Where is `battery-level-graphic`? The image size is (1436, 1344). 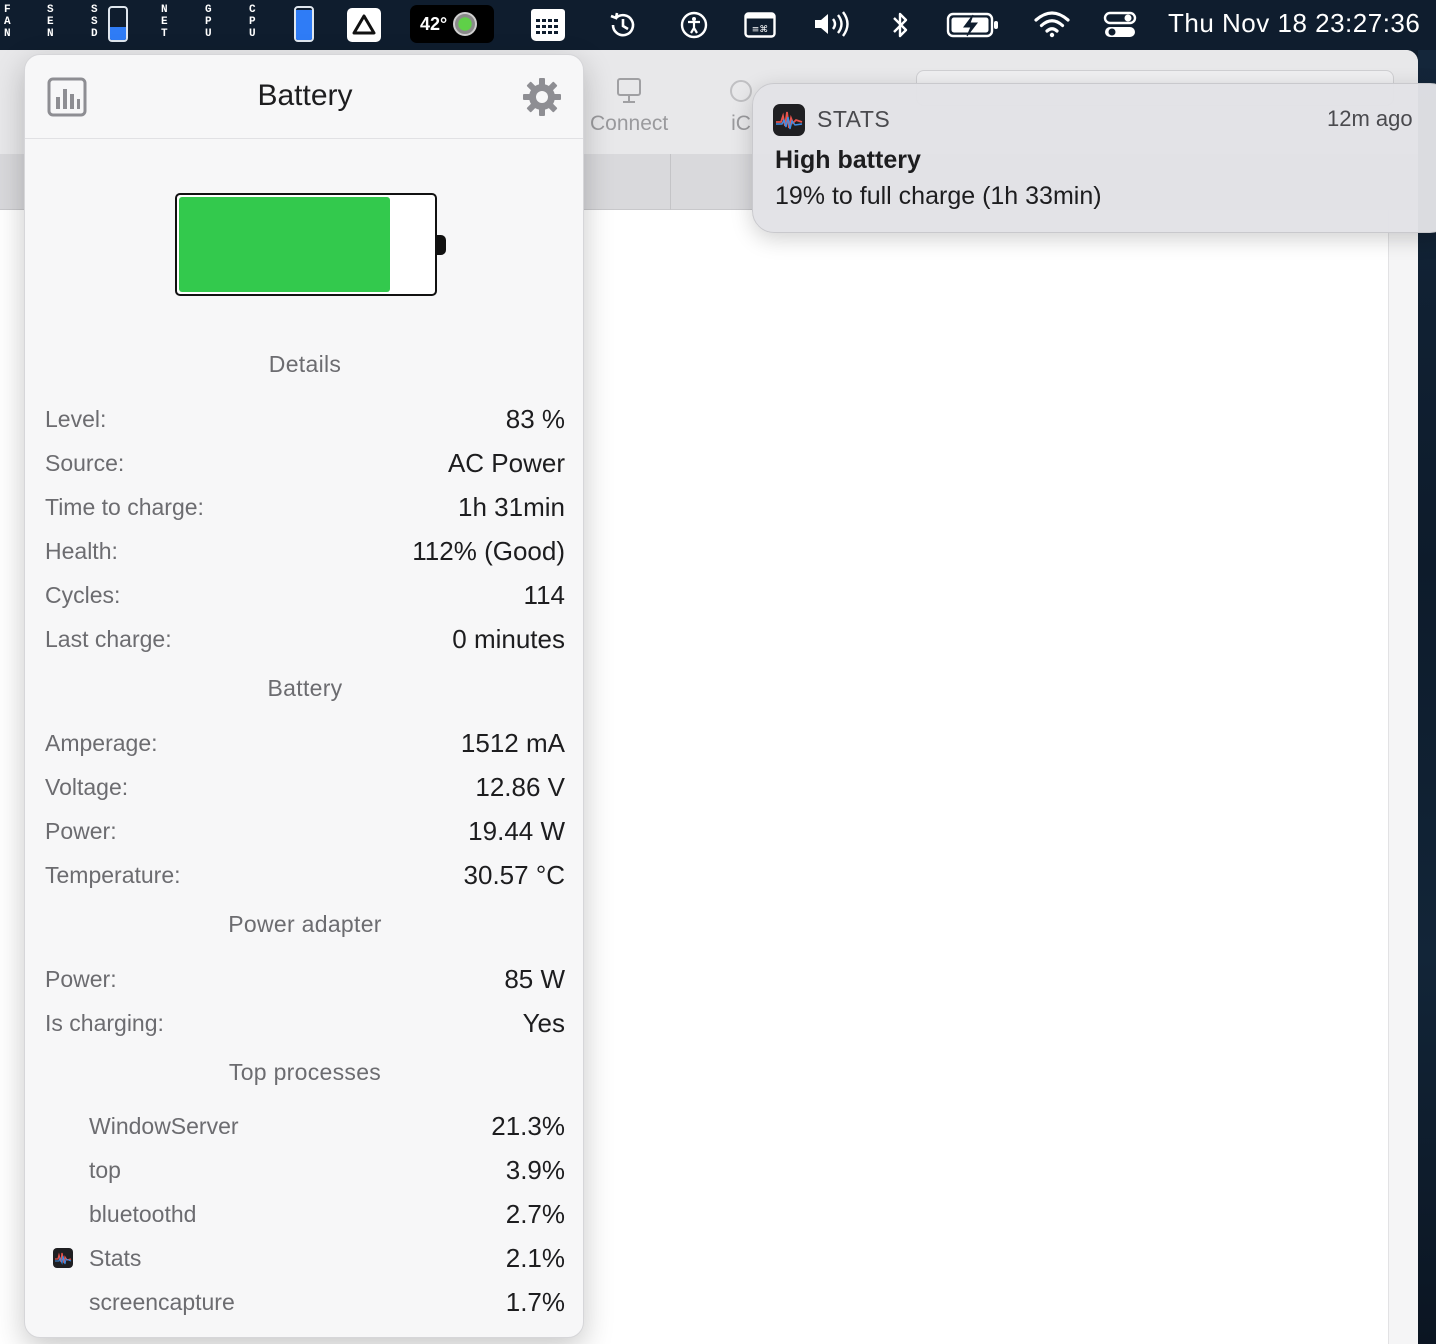 battery-level-graphic is located at coordinates (311, 245).